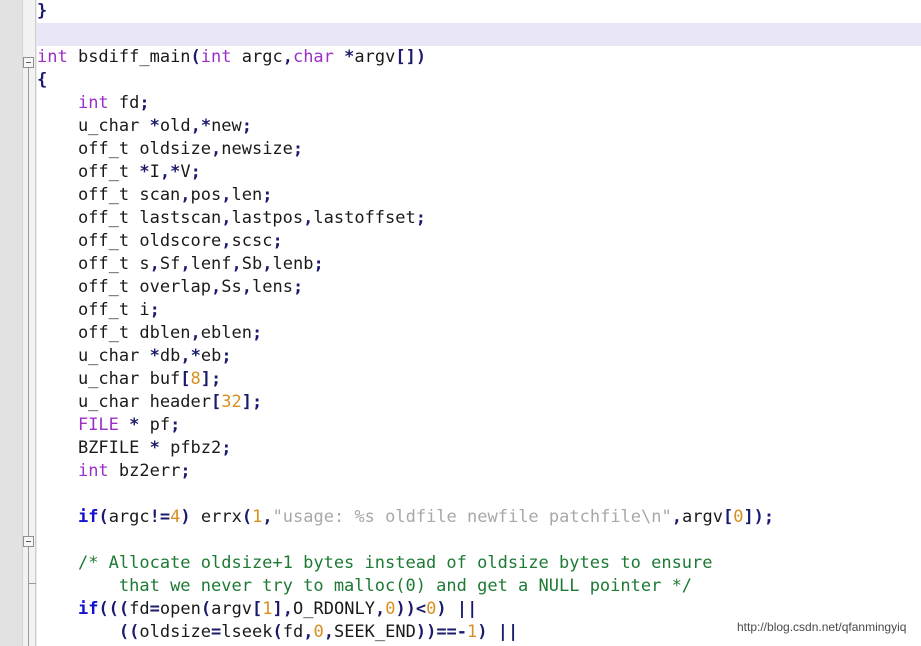  What do you see at coordinates (272, 287) in the screenshot?
I see `code-token-id: lens` at bounding box center [272, 287].